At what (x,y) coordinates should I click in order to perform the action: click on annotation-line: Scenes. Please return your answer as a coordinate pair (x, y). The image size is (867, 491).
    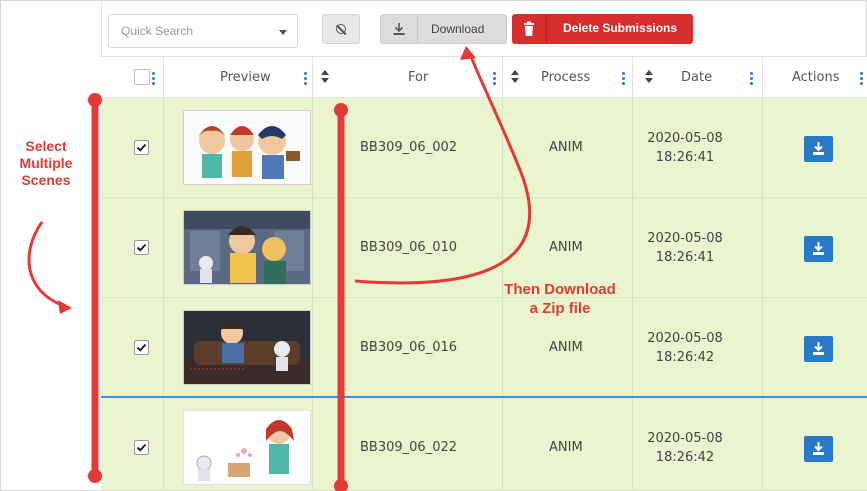
    Looking at the image, I should click on (46, 180).